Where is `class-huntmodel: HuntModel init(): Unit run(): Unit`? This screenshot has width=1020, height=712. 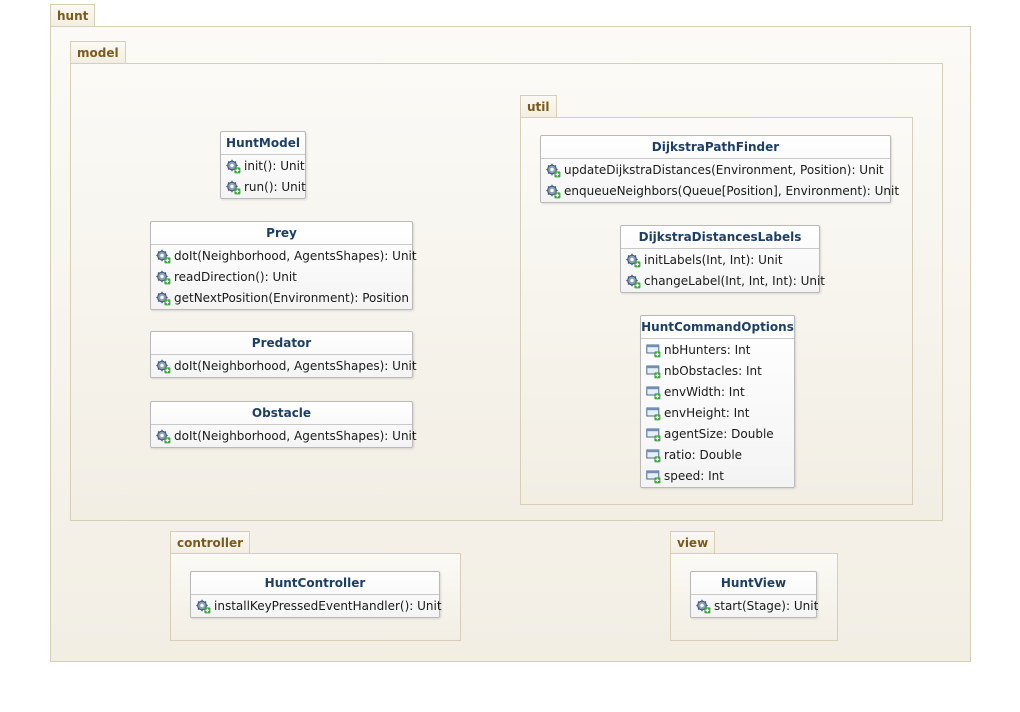
class-huntmodel: HuntModel init(): Unit run(): Unit is located at coordinates (263, 165).